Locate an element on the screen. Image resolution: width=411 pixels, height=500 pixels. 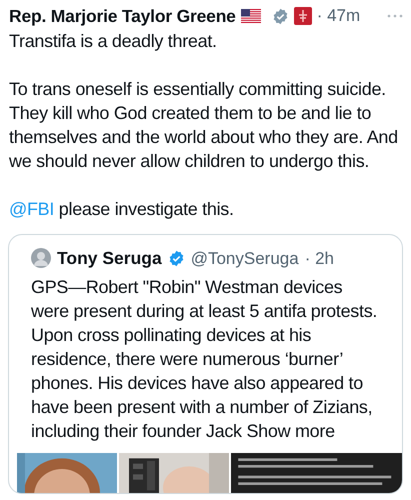
author-name: Rep. Marjorie Taylor Greene is located at coordinates (122, 16).